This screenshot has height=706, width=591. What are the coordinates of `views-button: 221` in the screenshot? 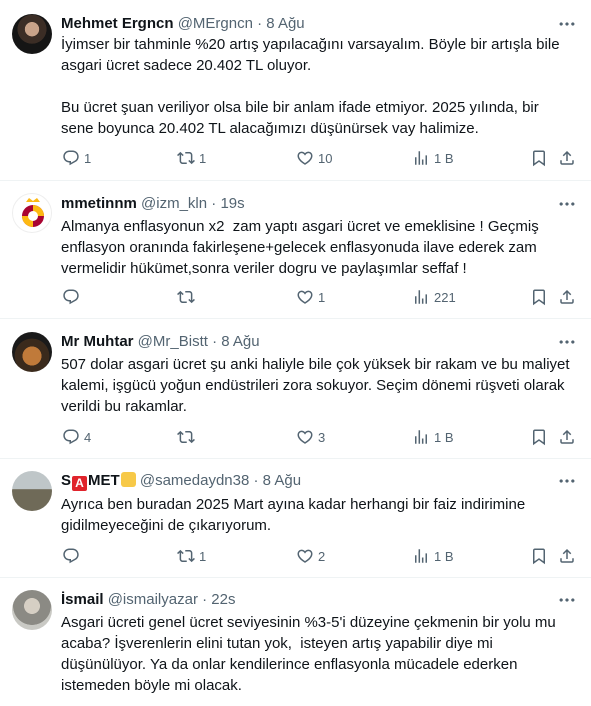 It's located at (434, 297).